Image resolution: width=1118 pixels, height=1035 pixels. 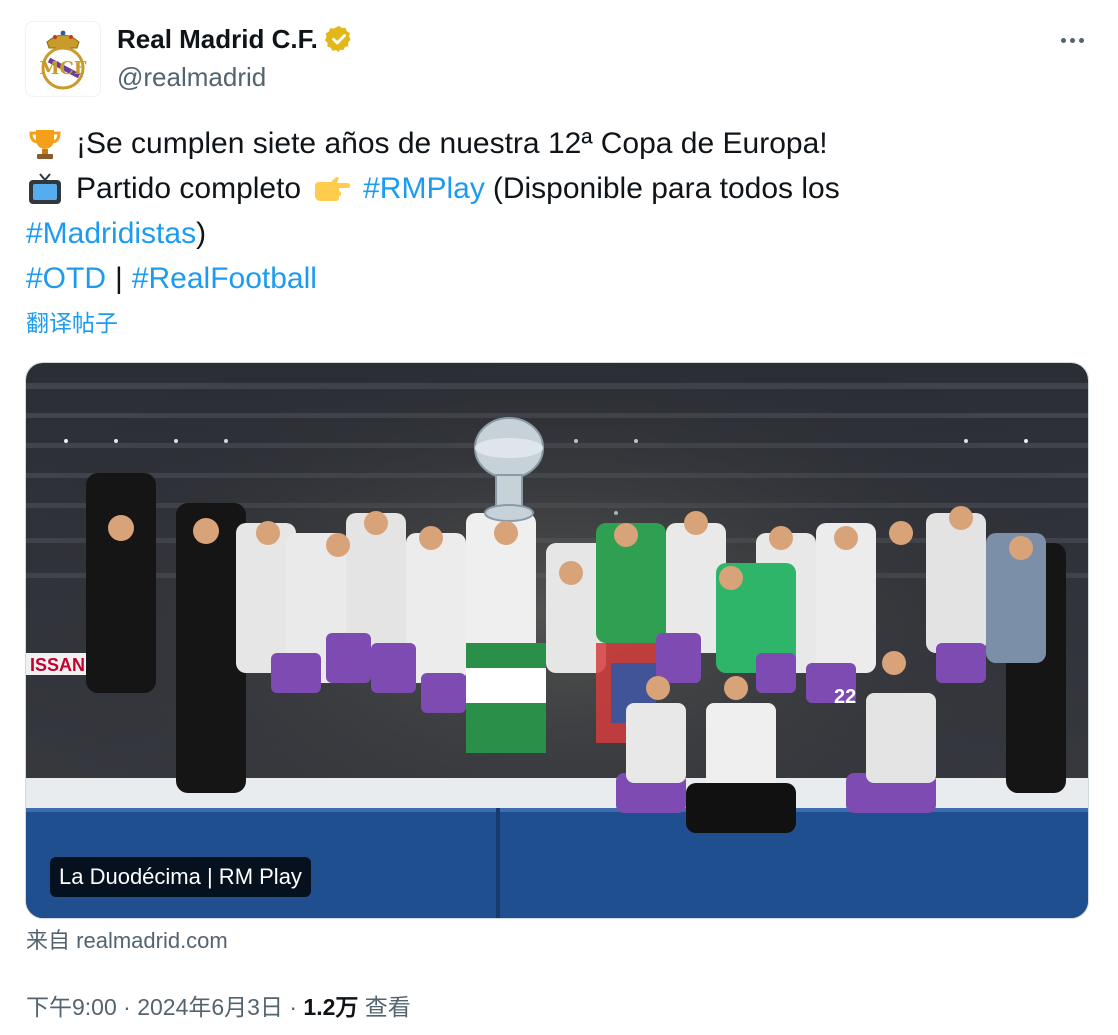 What do you see at coordinates (111, 233) in the screenshot?
I see `hashtag-madridistas: #Madridistas` at bounding box center [111, 233].